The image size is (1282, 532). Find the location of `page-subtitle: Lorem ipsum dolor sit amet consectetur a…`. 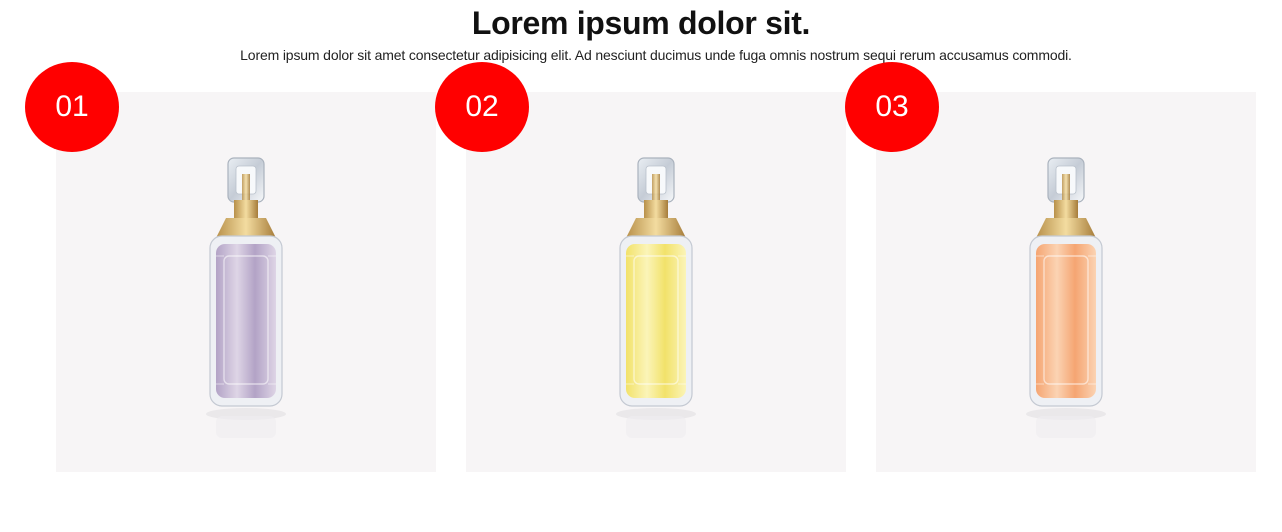

page-subtitle: Lorem ipsum dolor sit amet consectetur a… is located at coordinates (656, 55).